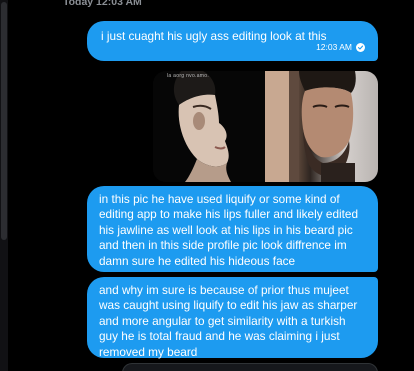 The height and width of the screenshot is (371, 414). I want to click on message-meta: 12:03 AM, so click(340, 47).